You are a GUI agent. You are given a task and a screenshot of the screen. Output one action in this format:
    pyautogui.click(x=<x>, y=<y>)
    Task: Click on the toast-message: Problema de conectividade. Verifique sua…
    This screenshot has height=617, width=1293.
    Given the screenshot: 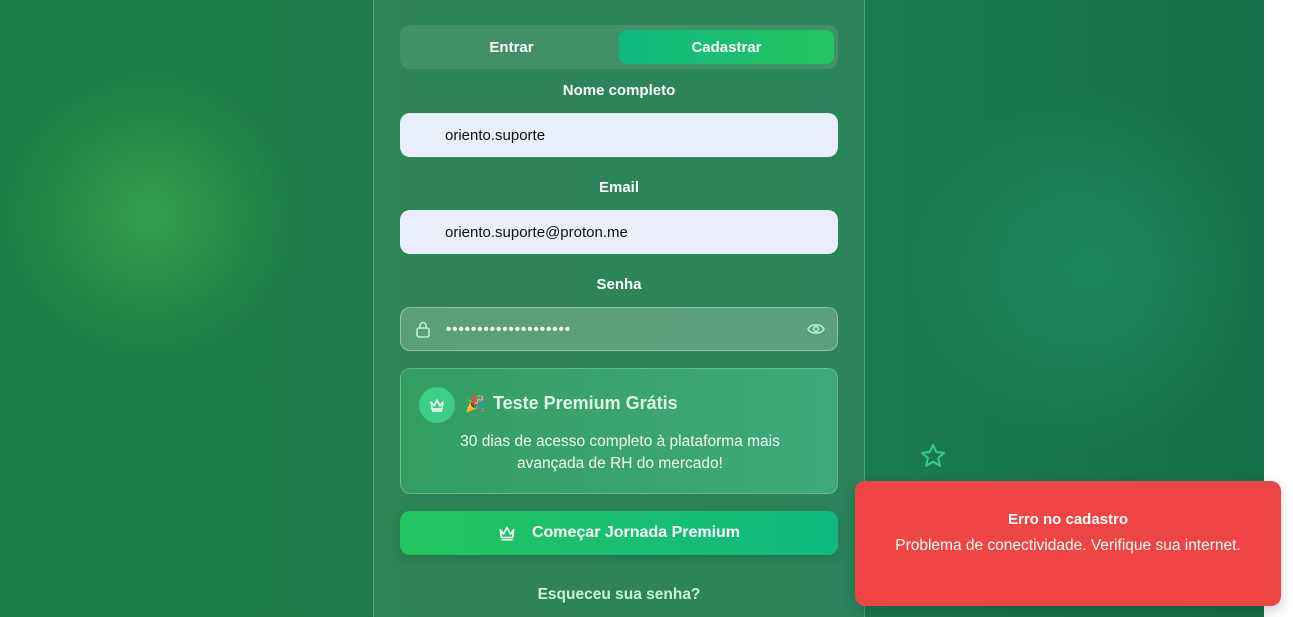 What is the action you would take?
    pyautogui.click(x=1068, y=545)
    